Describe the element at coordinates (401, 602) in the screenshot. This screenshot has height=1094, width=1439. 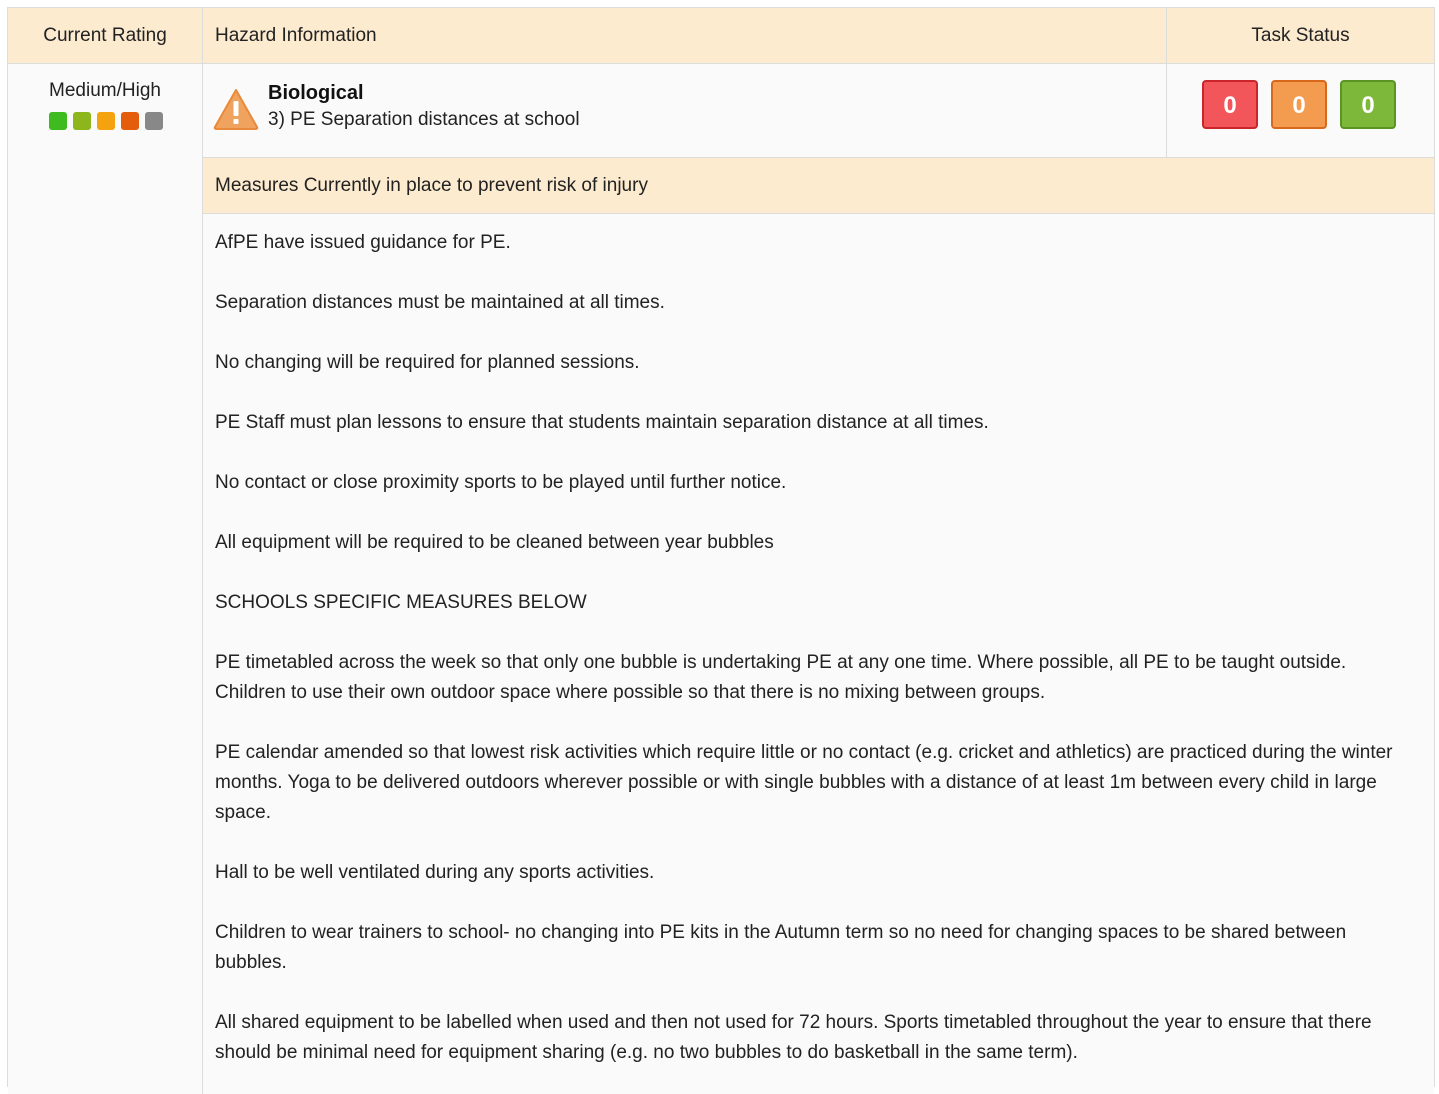
I see `measure-item: SCHOOLS SPECIFIC MEASURES BELOW` at that location.